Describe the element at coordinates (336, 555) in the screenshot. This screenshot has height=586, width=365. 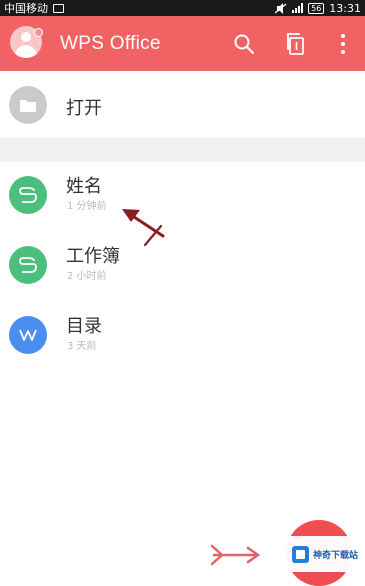
I see `watermark-text: 神奇下载站` at that location.